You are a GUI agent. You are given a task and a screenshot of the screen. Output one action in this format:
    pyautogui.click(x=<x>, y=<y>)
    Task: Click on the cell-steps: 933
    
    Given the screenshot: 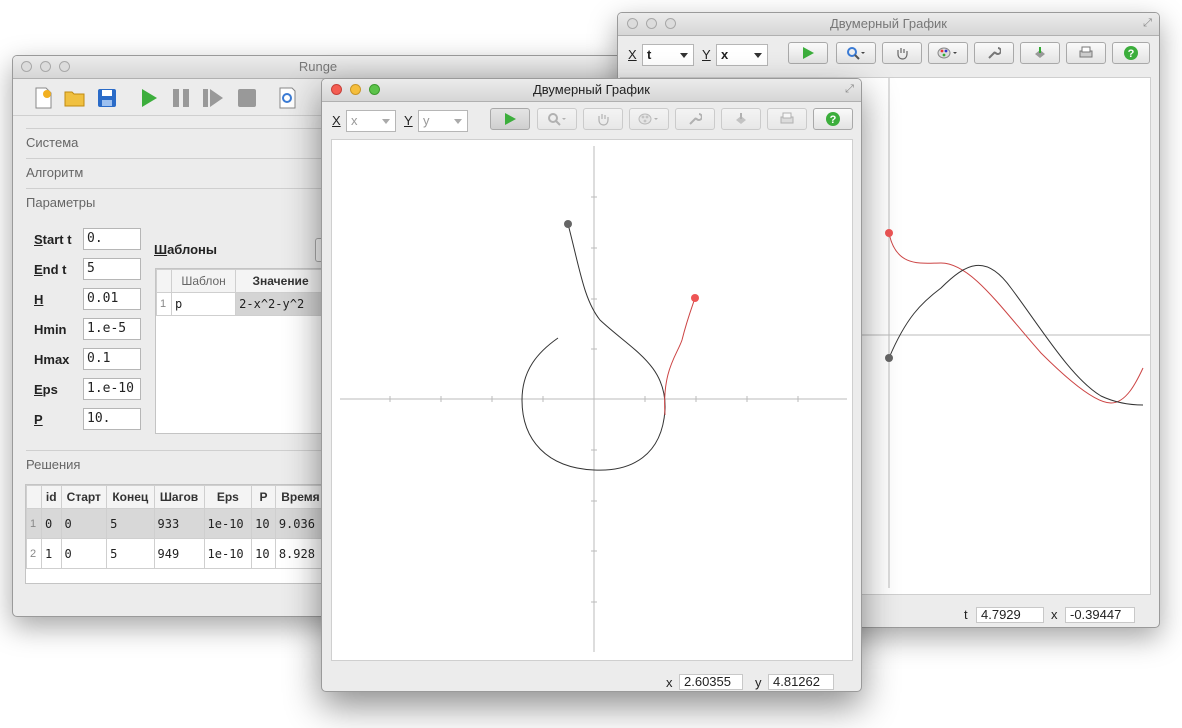 What is the action you would take?
    pyautogui.click(x=179, y=523)
    